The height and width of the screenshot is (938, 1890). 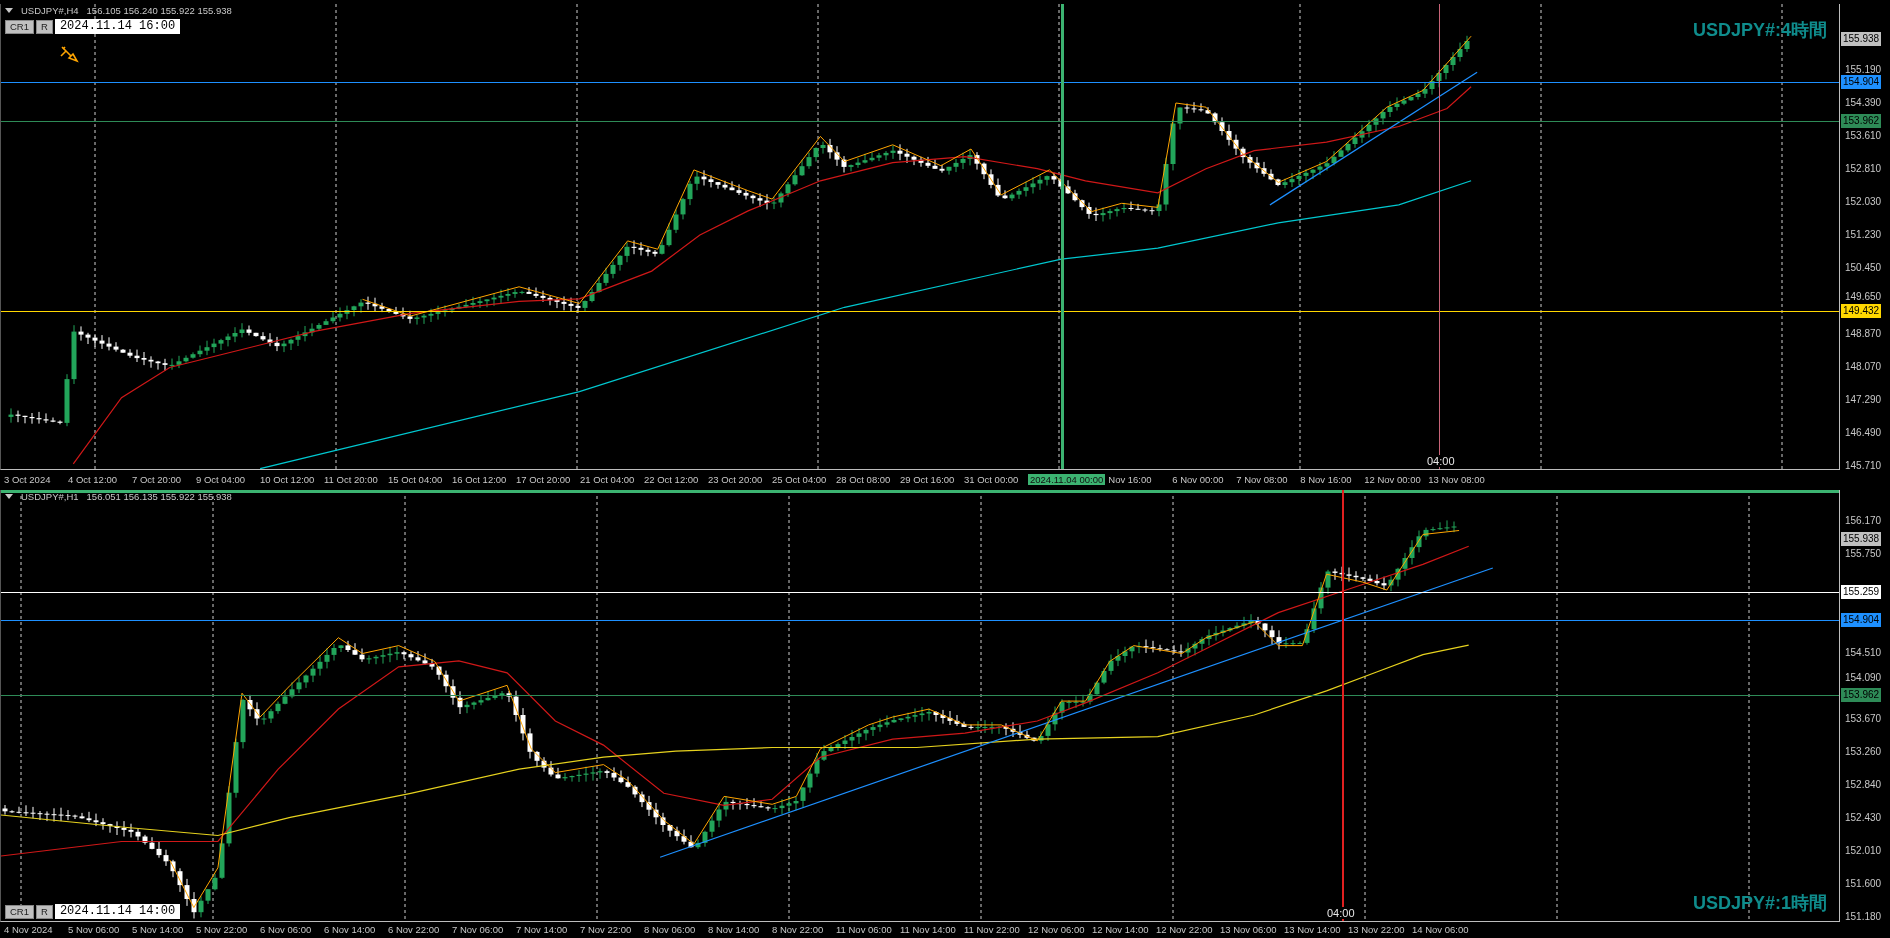 What do you see at coordinates (1441, 929) in the screenshot?
I see `time-label: 14 Nov 06:00` at bounding box center [1441, 929].